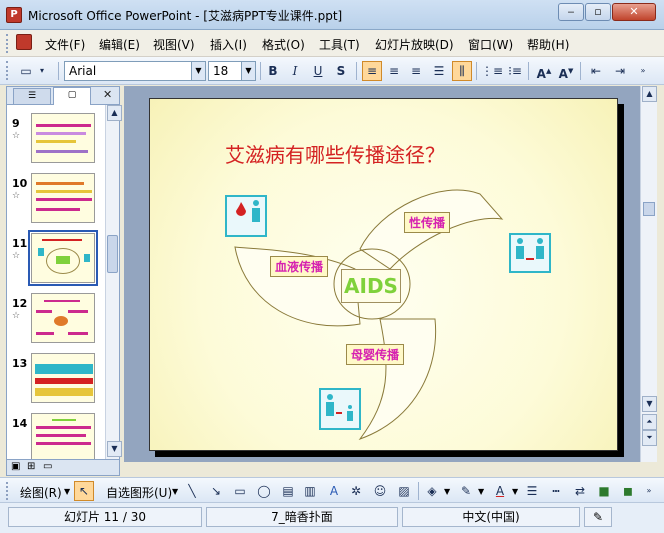 The width and height of the screenshot is (664, 533). I want to click on line-tool-icon: ╲, so click(192, 491).